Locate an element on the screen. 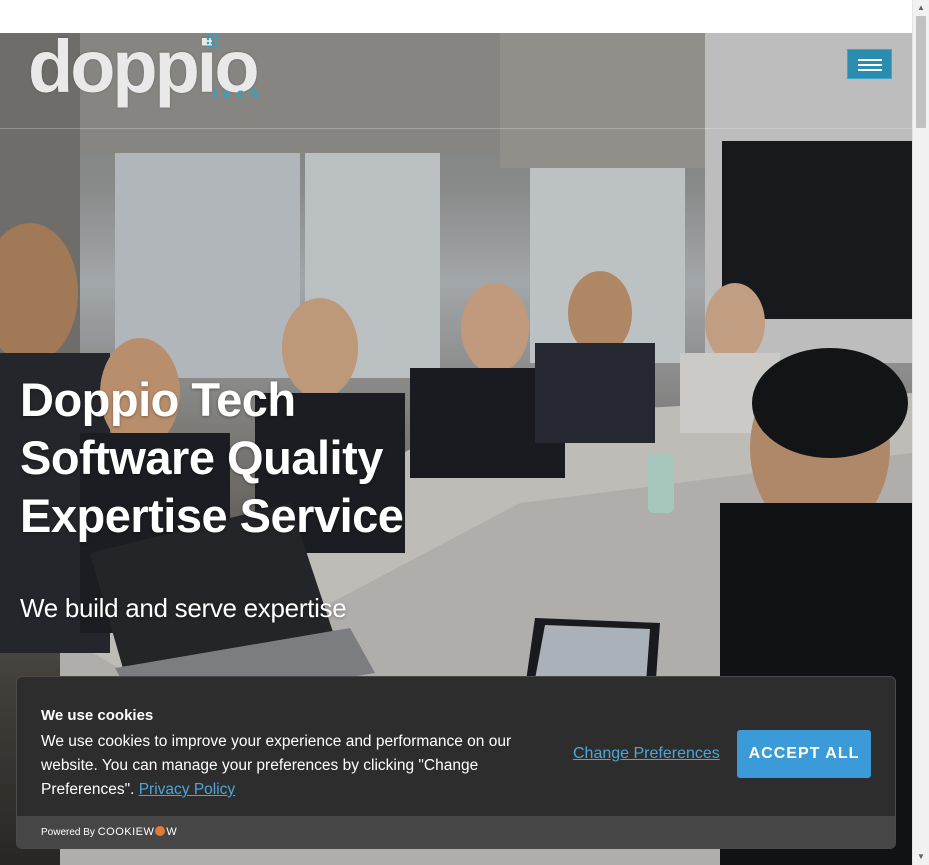 This screenshot has height=865, width=929. cookie-title: We use cookies is located at coordinates (97, 715).